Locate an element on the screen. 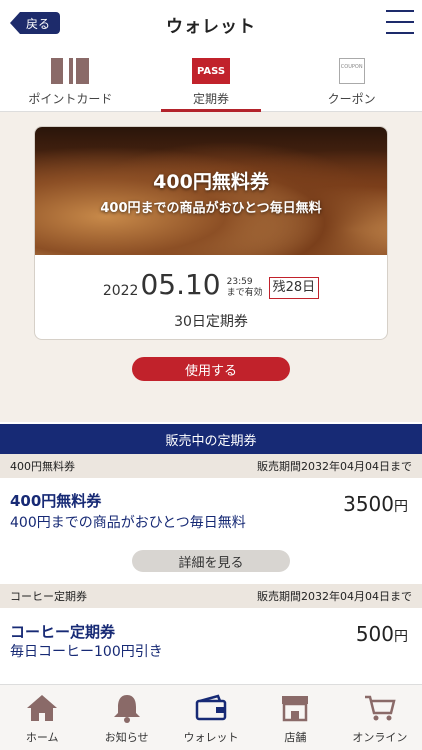 This screenshot has width=422, height=750. item-price: 500円 is located at coordinates (382, 634).